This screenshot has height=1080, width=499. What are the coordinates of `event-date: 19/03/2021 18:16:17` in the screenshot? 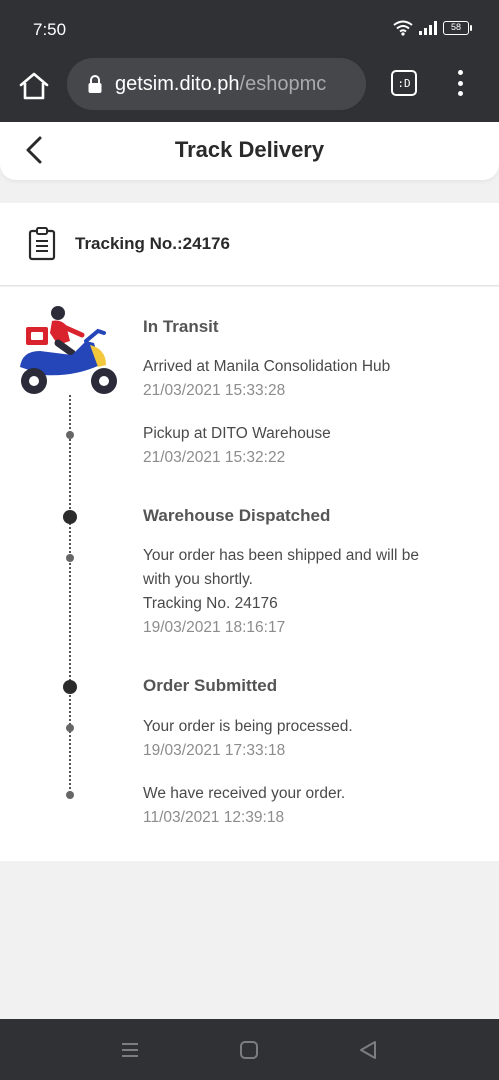 It's located at (214, 627).